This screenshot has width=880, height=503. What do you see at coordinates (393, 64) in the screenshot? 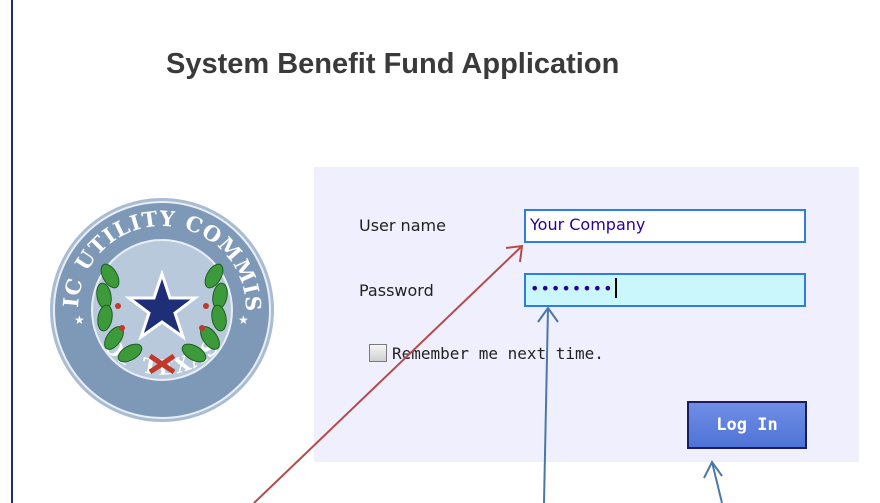
I see `page-title: System Benefit Fund Application` at bounding box center [393, 64].